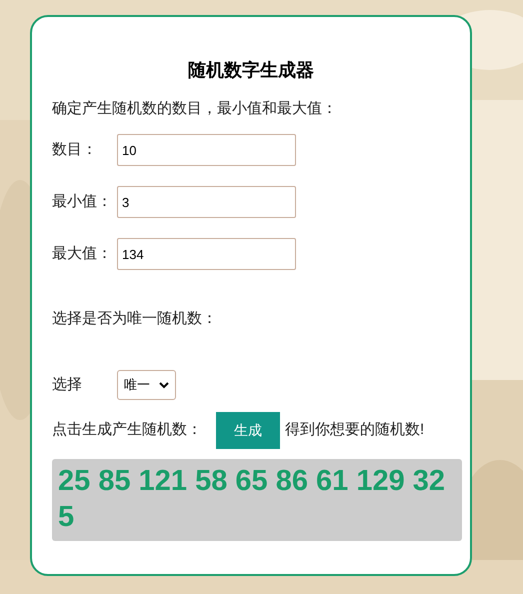 The height and width of the screenshot is (594, 523). I want to click on select-dropdown: 唯一, so click(146, 385).